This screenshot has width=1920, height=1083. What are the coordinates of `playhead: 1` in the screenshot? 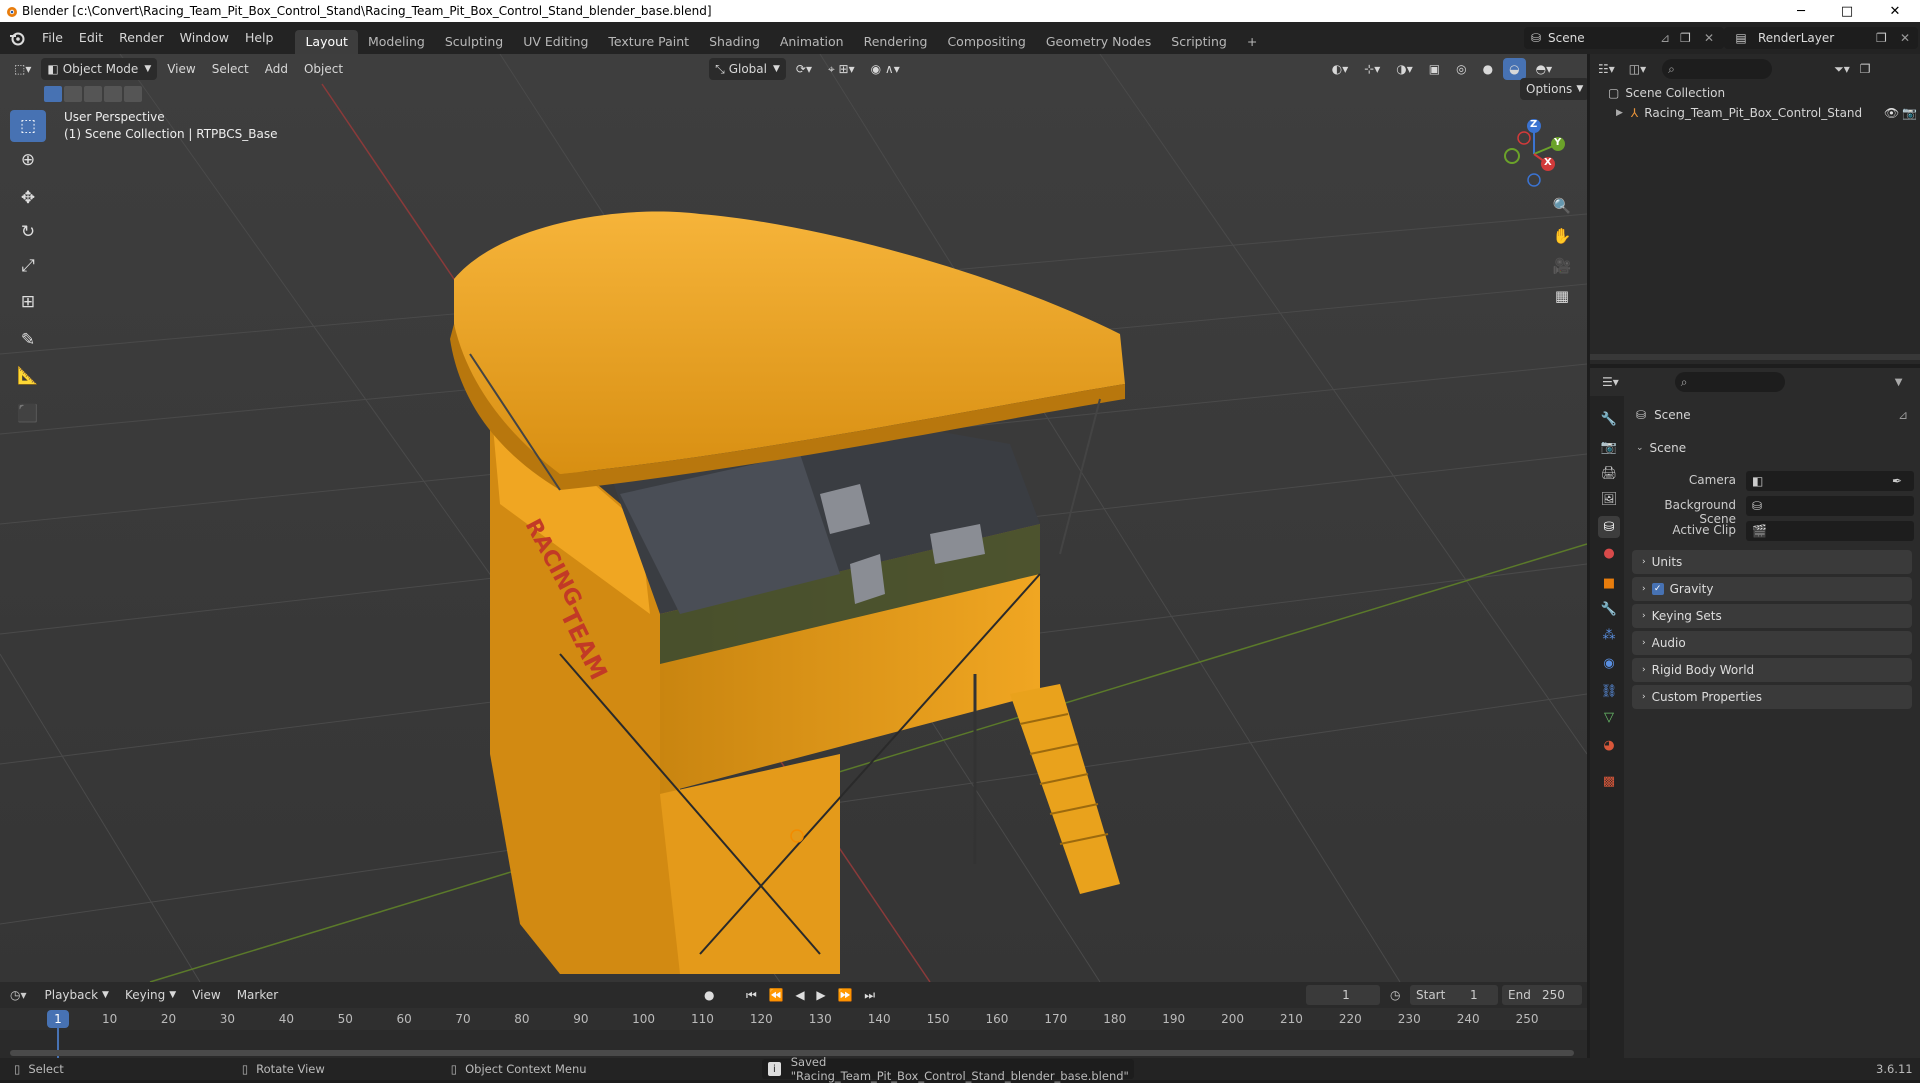 It's located at (58, 1019).